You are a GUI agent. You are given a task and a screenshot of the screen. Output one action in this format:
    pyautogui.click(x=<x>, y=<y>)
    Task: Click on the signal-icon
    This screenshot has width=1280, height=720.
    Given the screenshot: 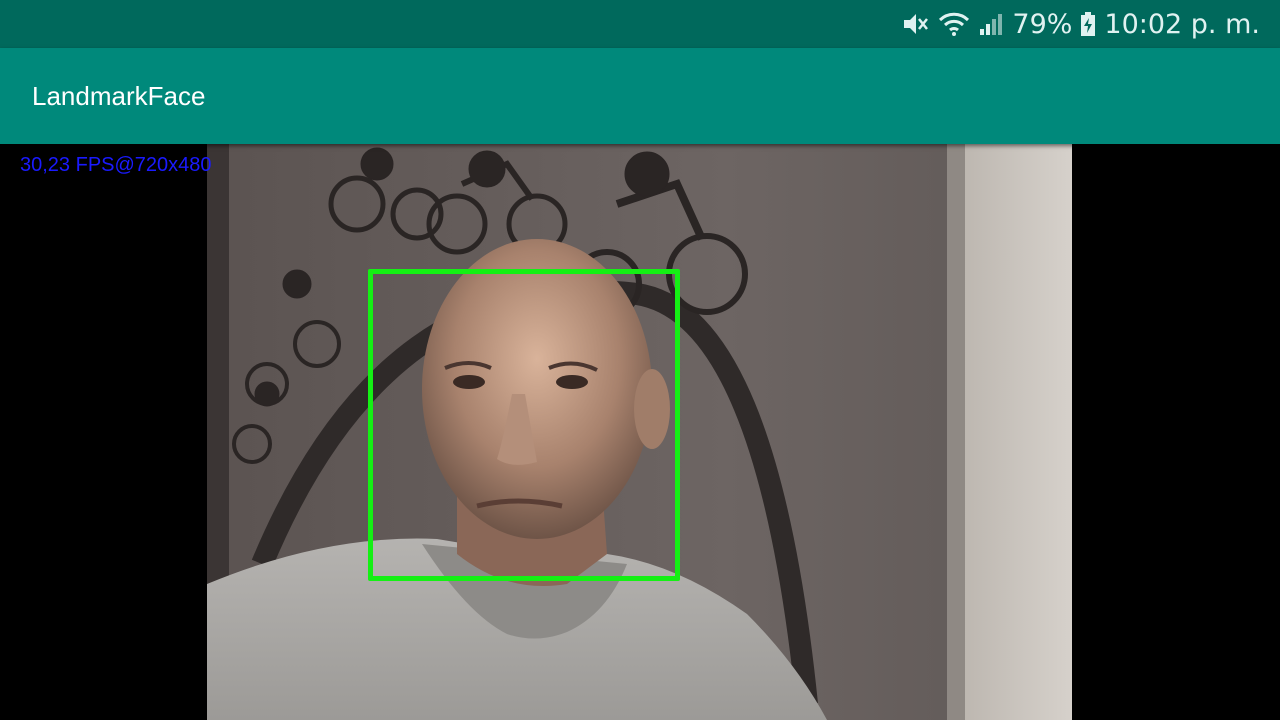 What is the action you would take?
    pyautogui.click(x=991, y=24)
    